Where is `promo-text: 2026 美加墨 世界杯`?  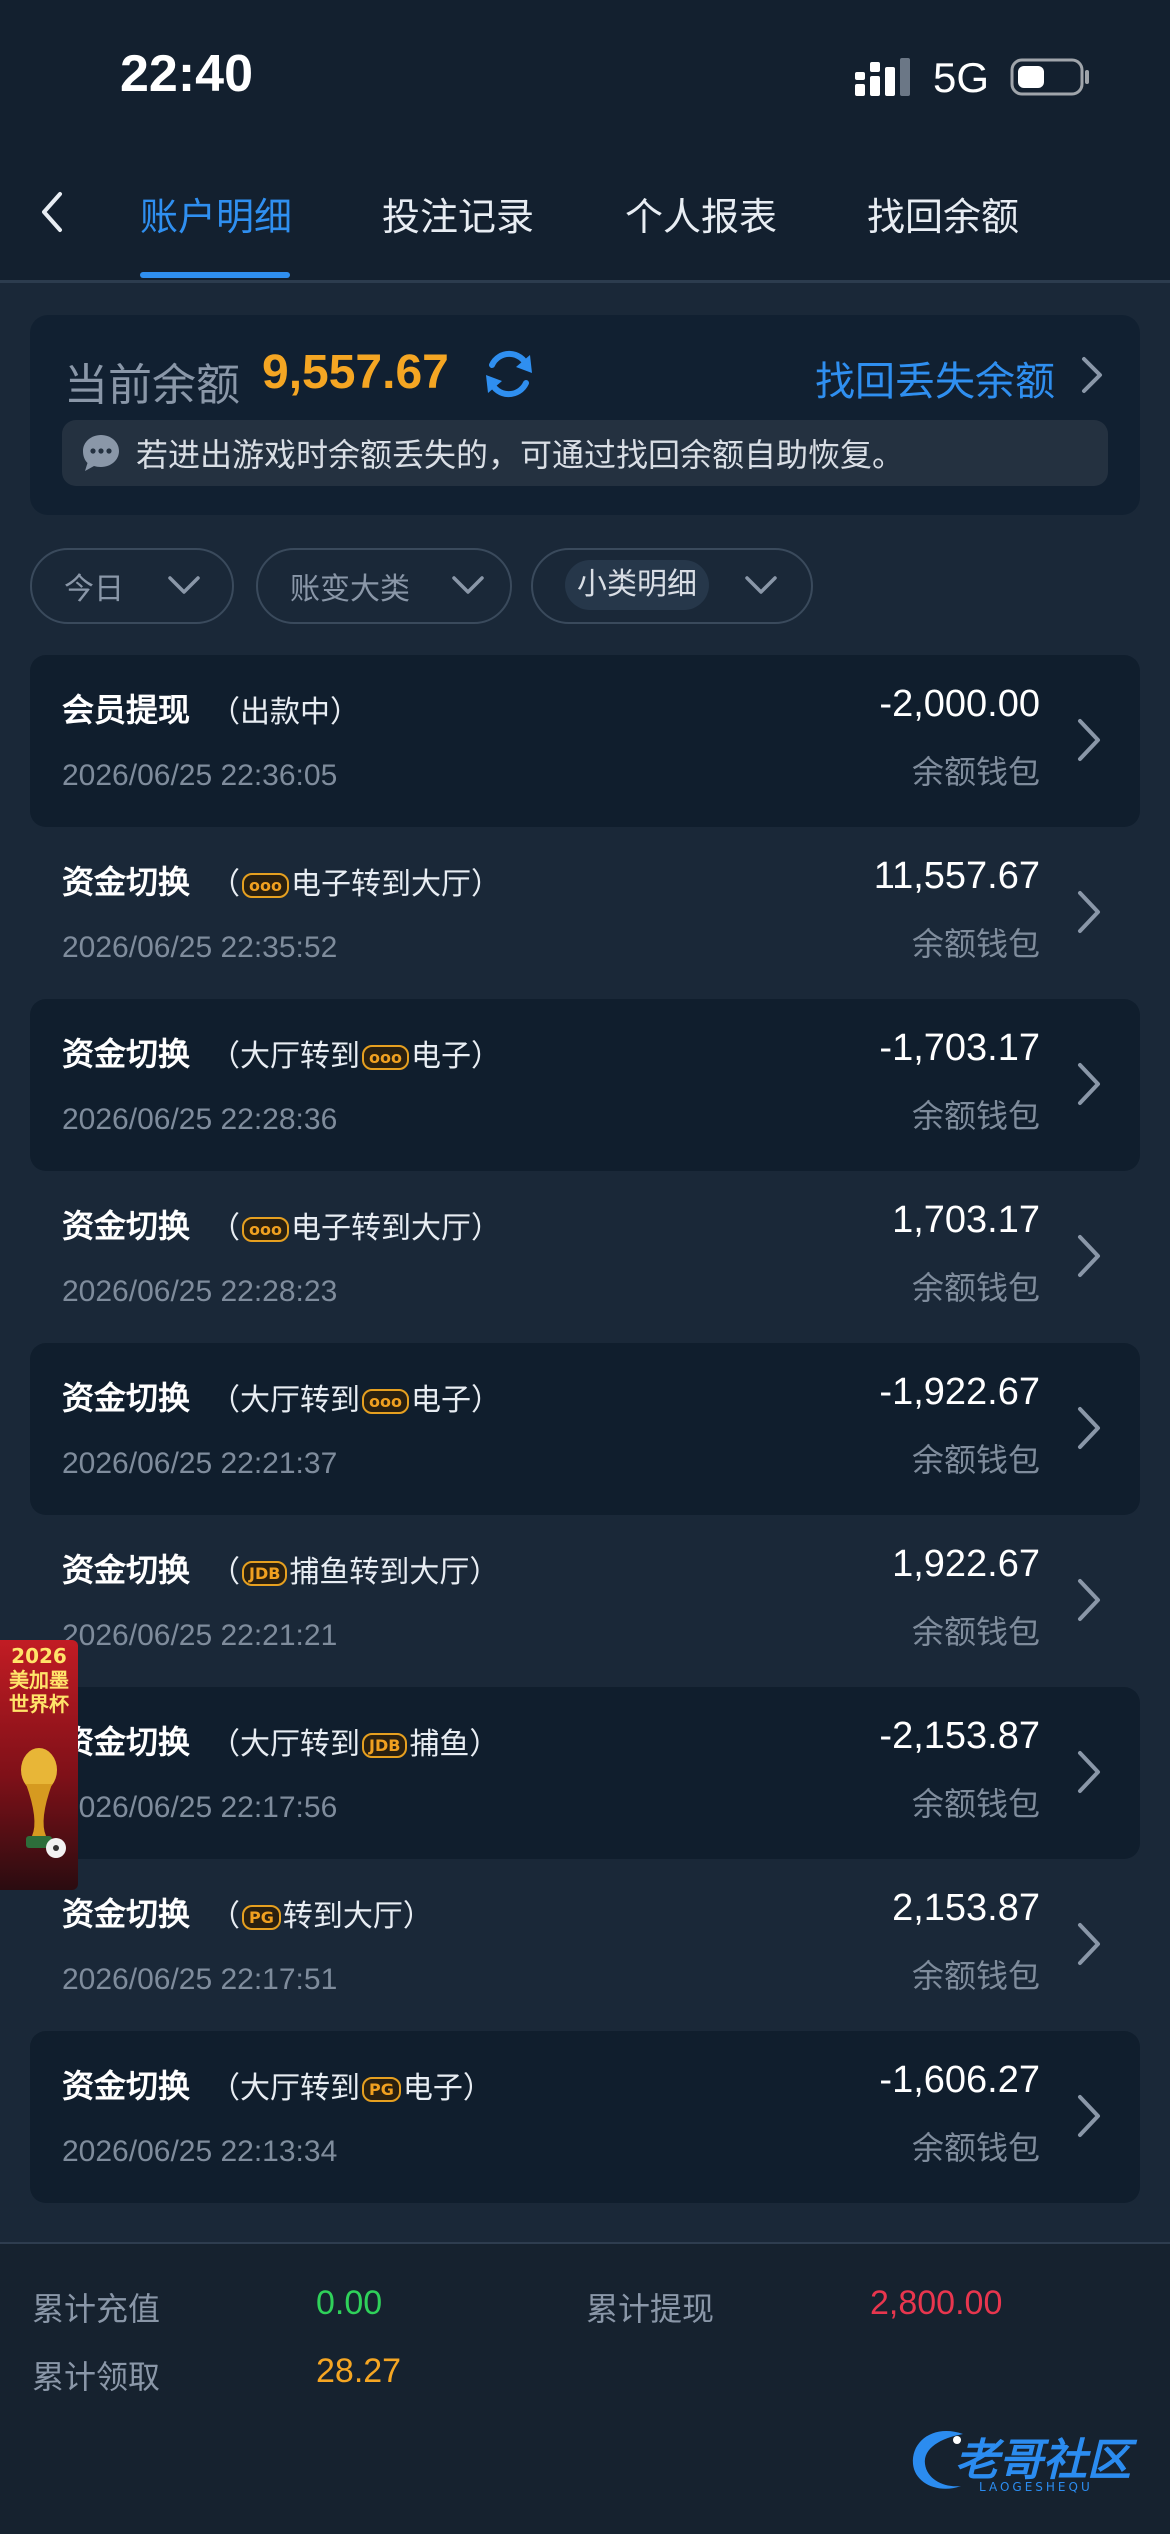 promo-text: 2026 美加墨 世界杯 is located at coordinates (39, 1680).